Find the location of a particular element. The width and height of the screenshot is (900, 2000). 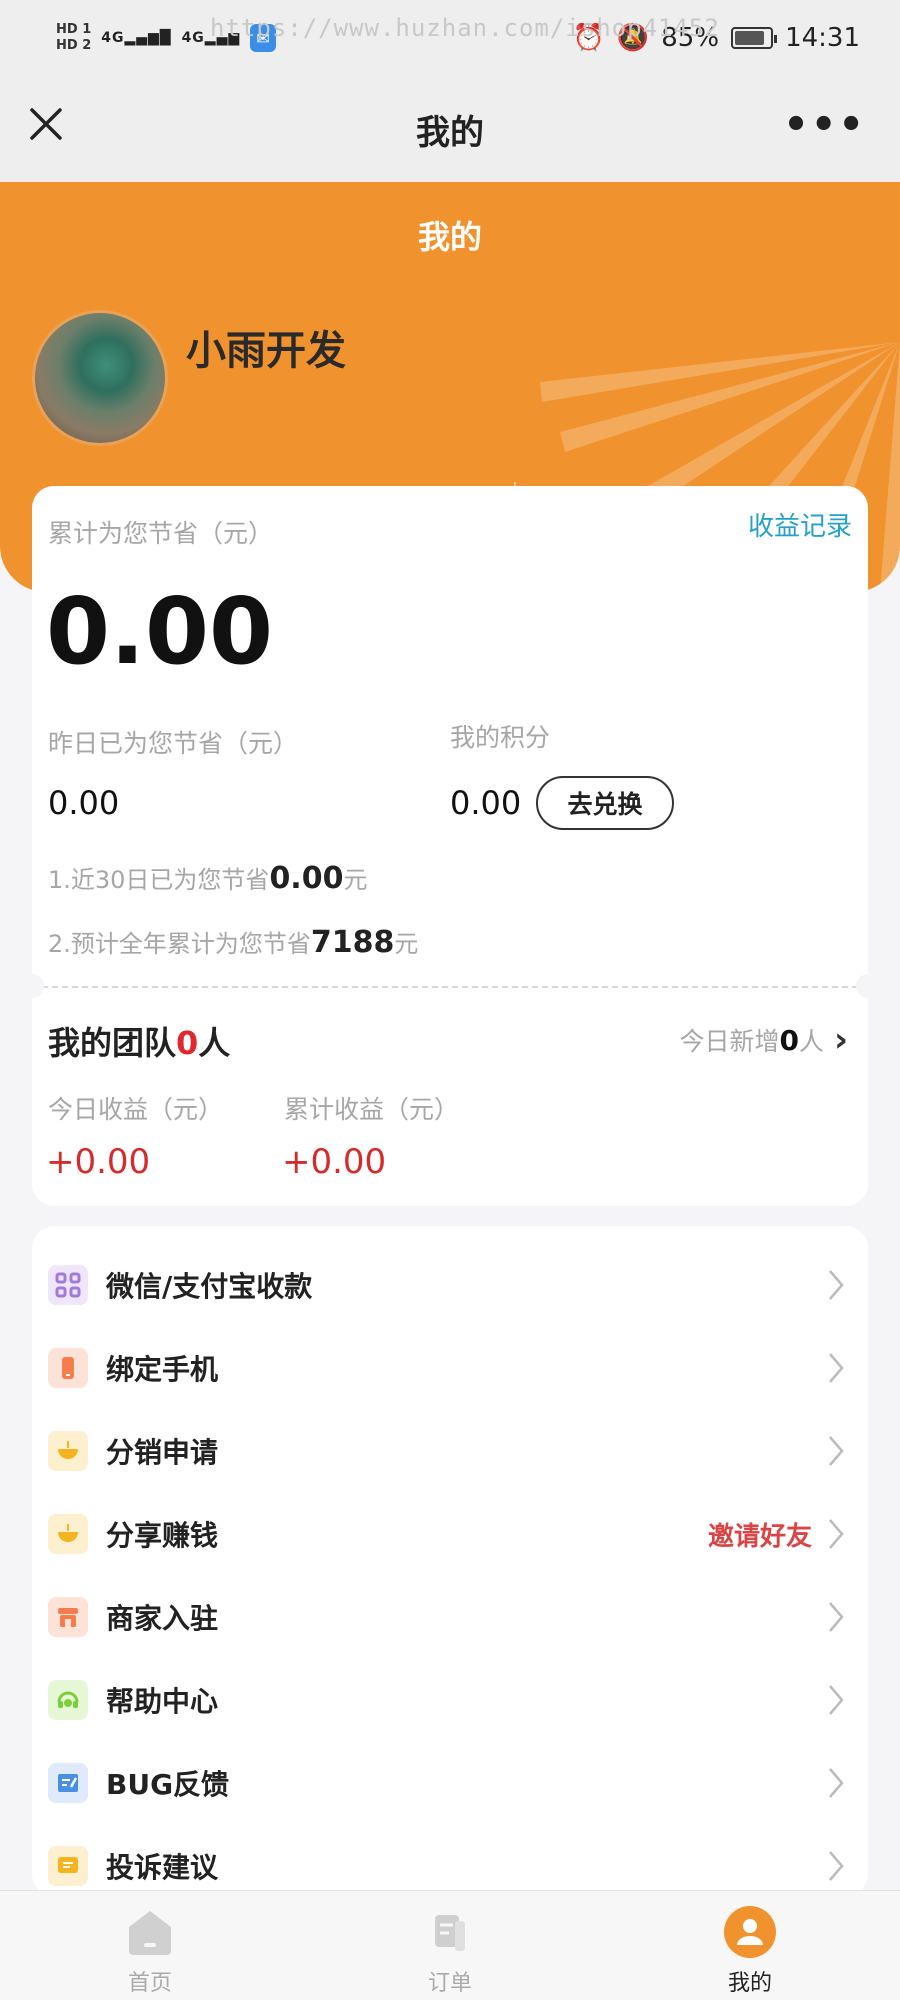

total-income-label: 累计收益（元） is located at coordinates (372, 1109).